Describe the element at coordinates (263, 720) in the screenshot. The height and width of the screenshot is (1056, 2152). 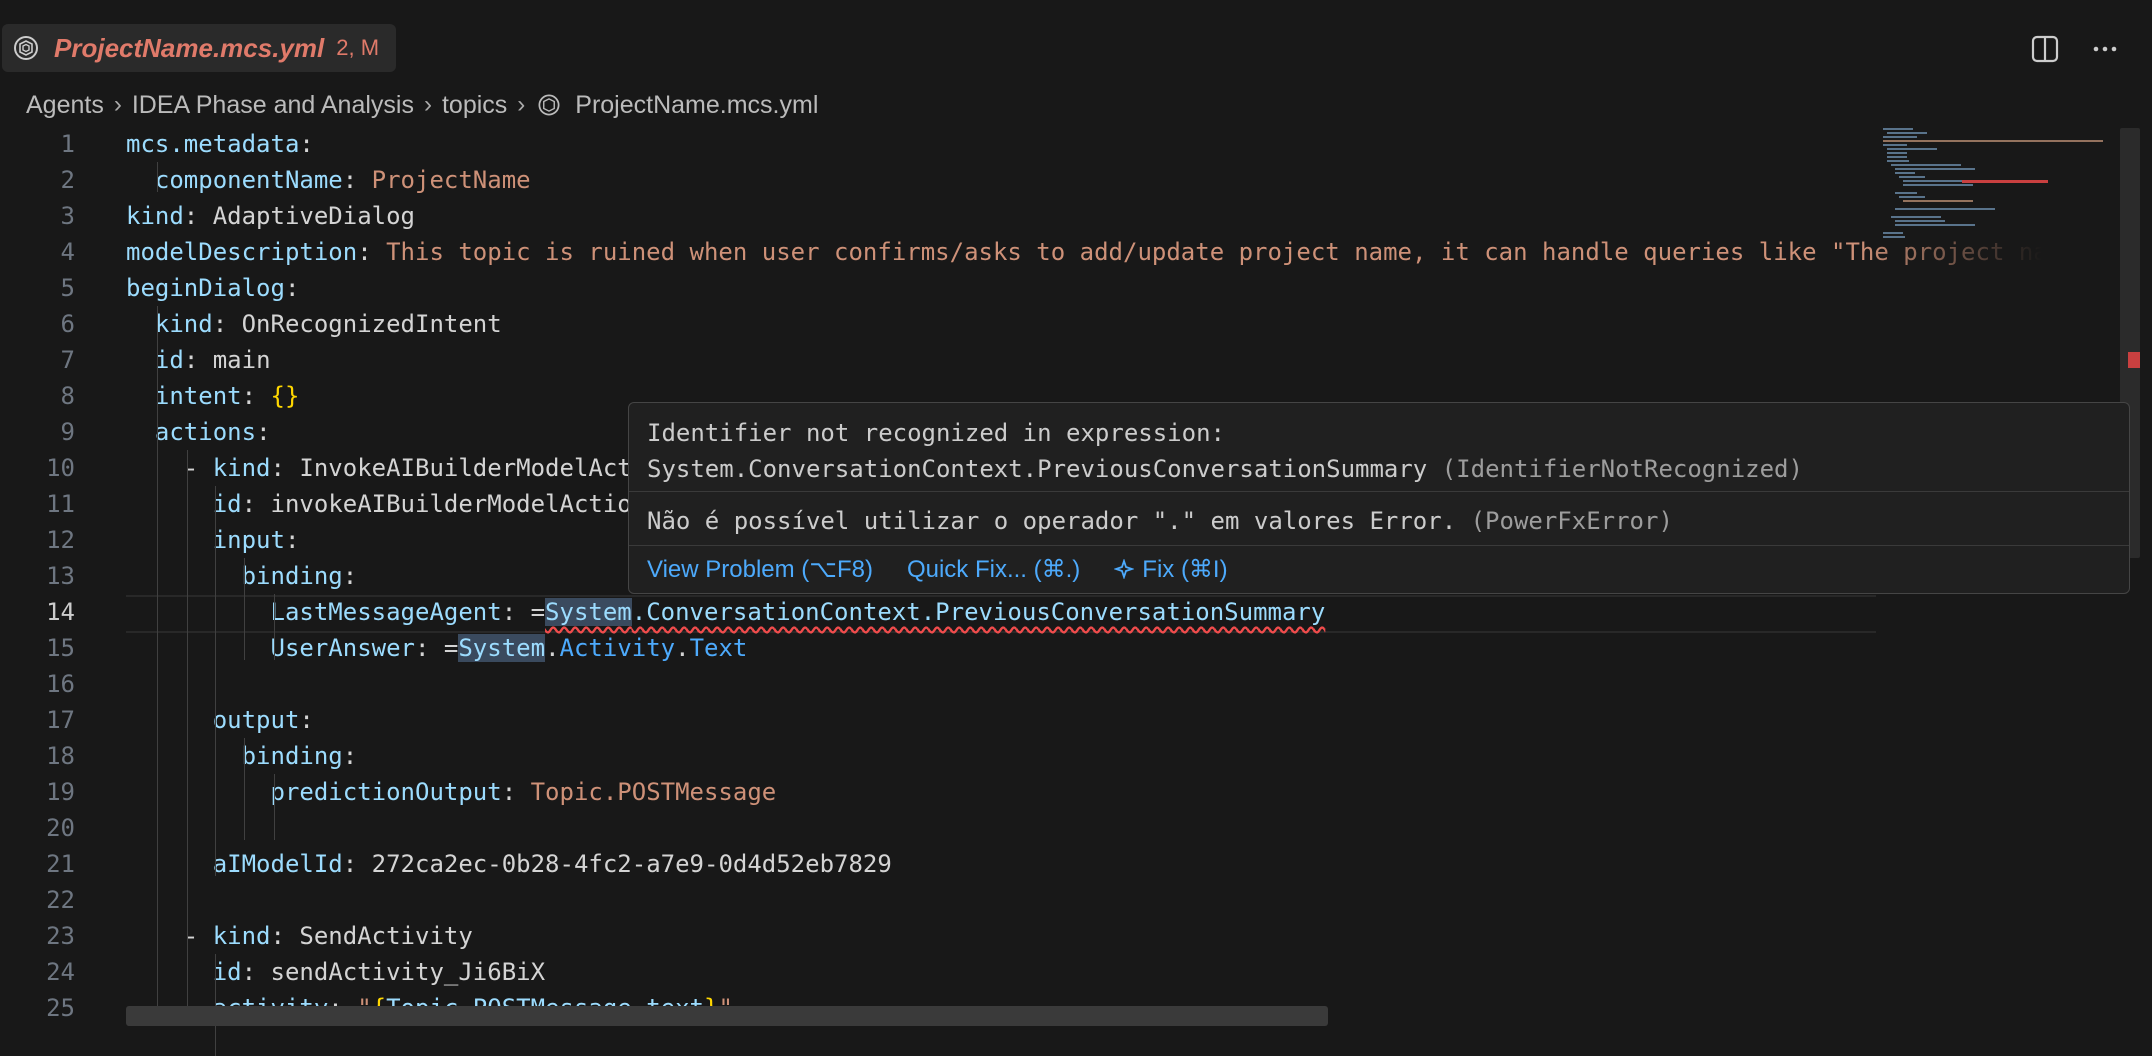
I see `code-text: output:` at that location.